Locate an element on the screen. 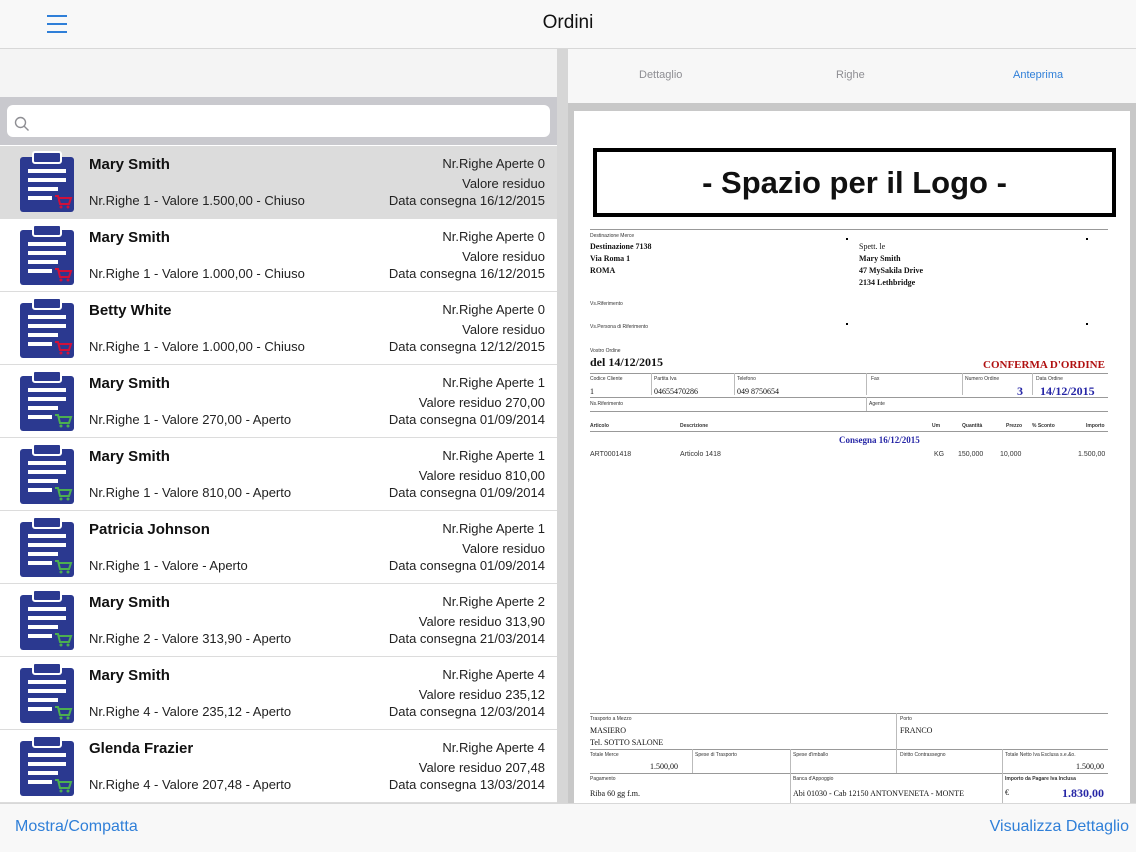 The width and height of the screenshot is (1136, 852). diritto-label: Diritto Contrassegno is located at coordinates (923, 755).